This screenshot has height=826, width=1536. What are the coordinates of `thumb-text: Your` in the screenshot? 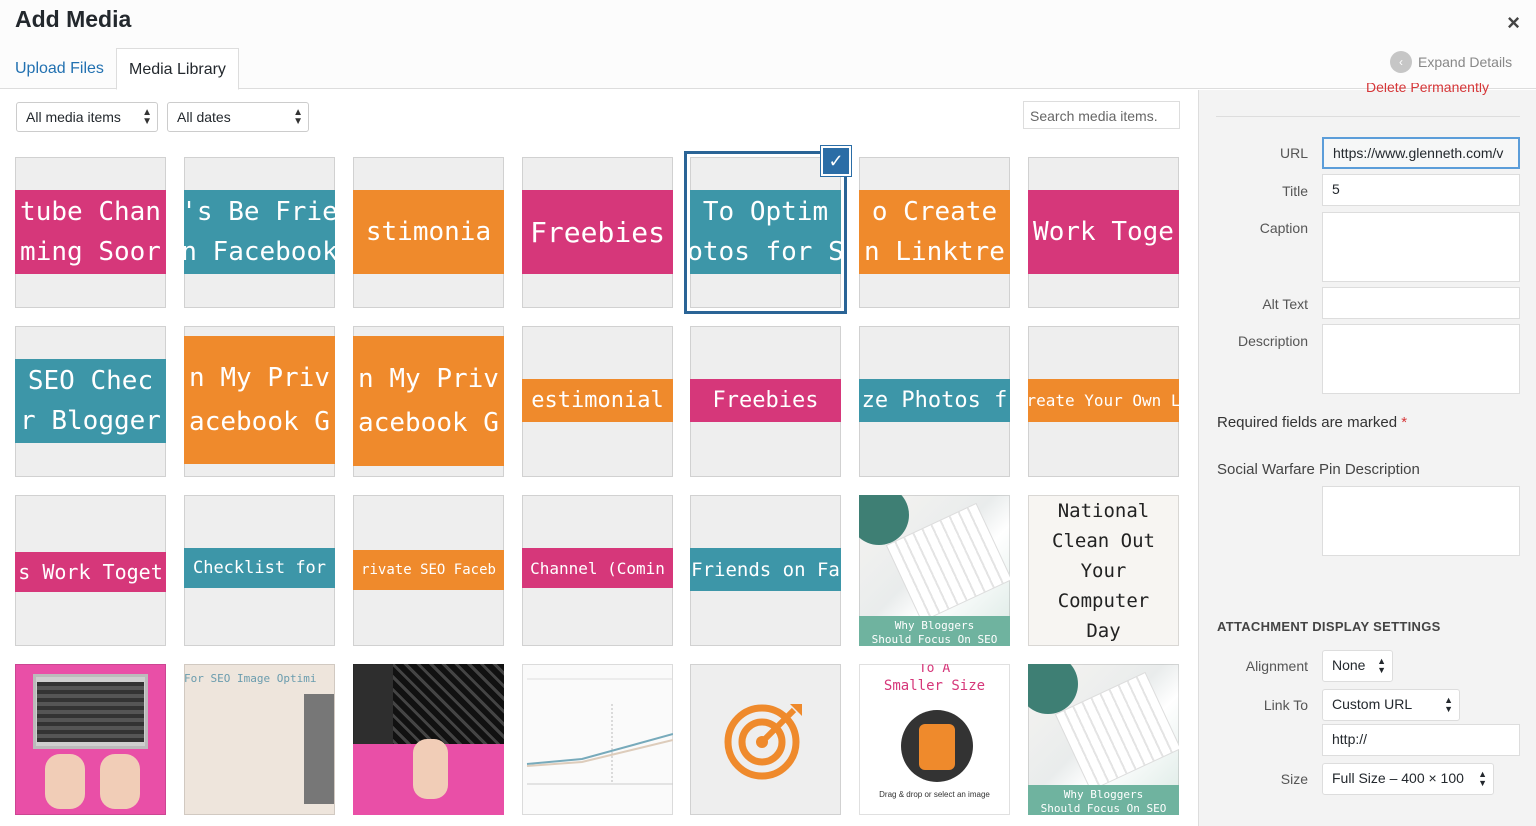 It's located at (1103, 570).